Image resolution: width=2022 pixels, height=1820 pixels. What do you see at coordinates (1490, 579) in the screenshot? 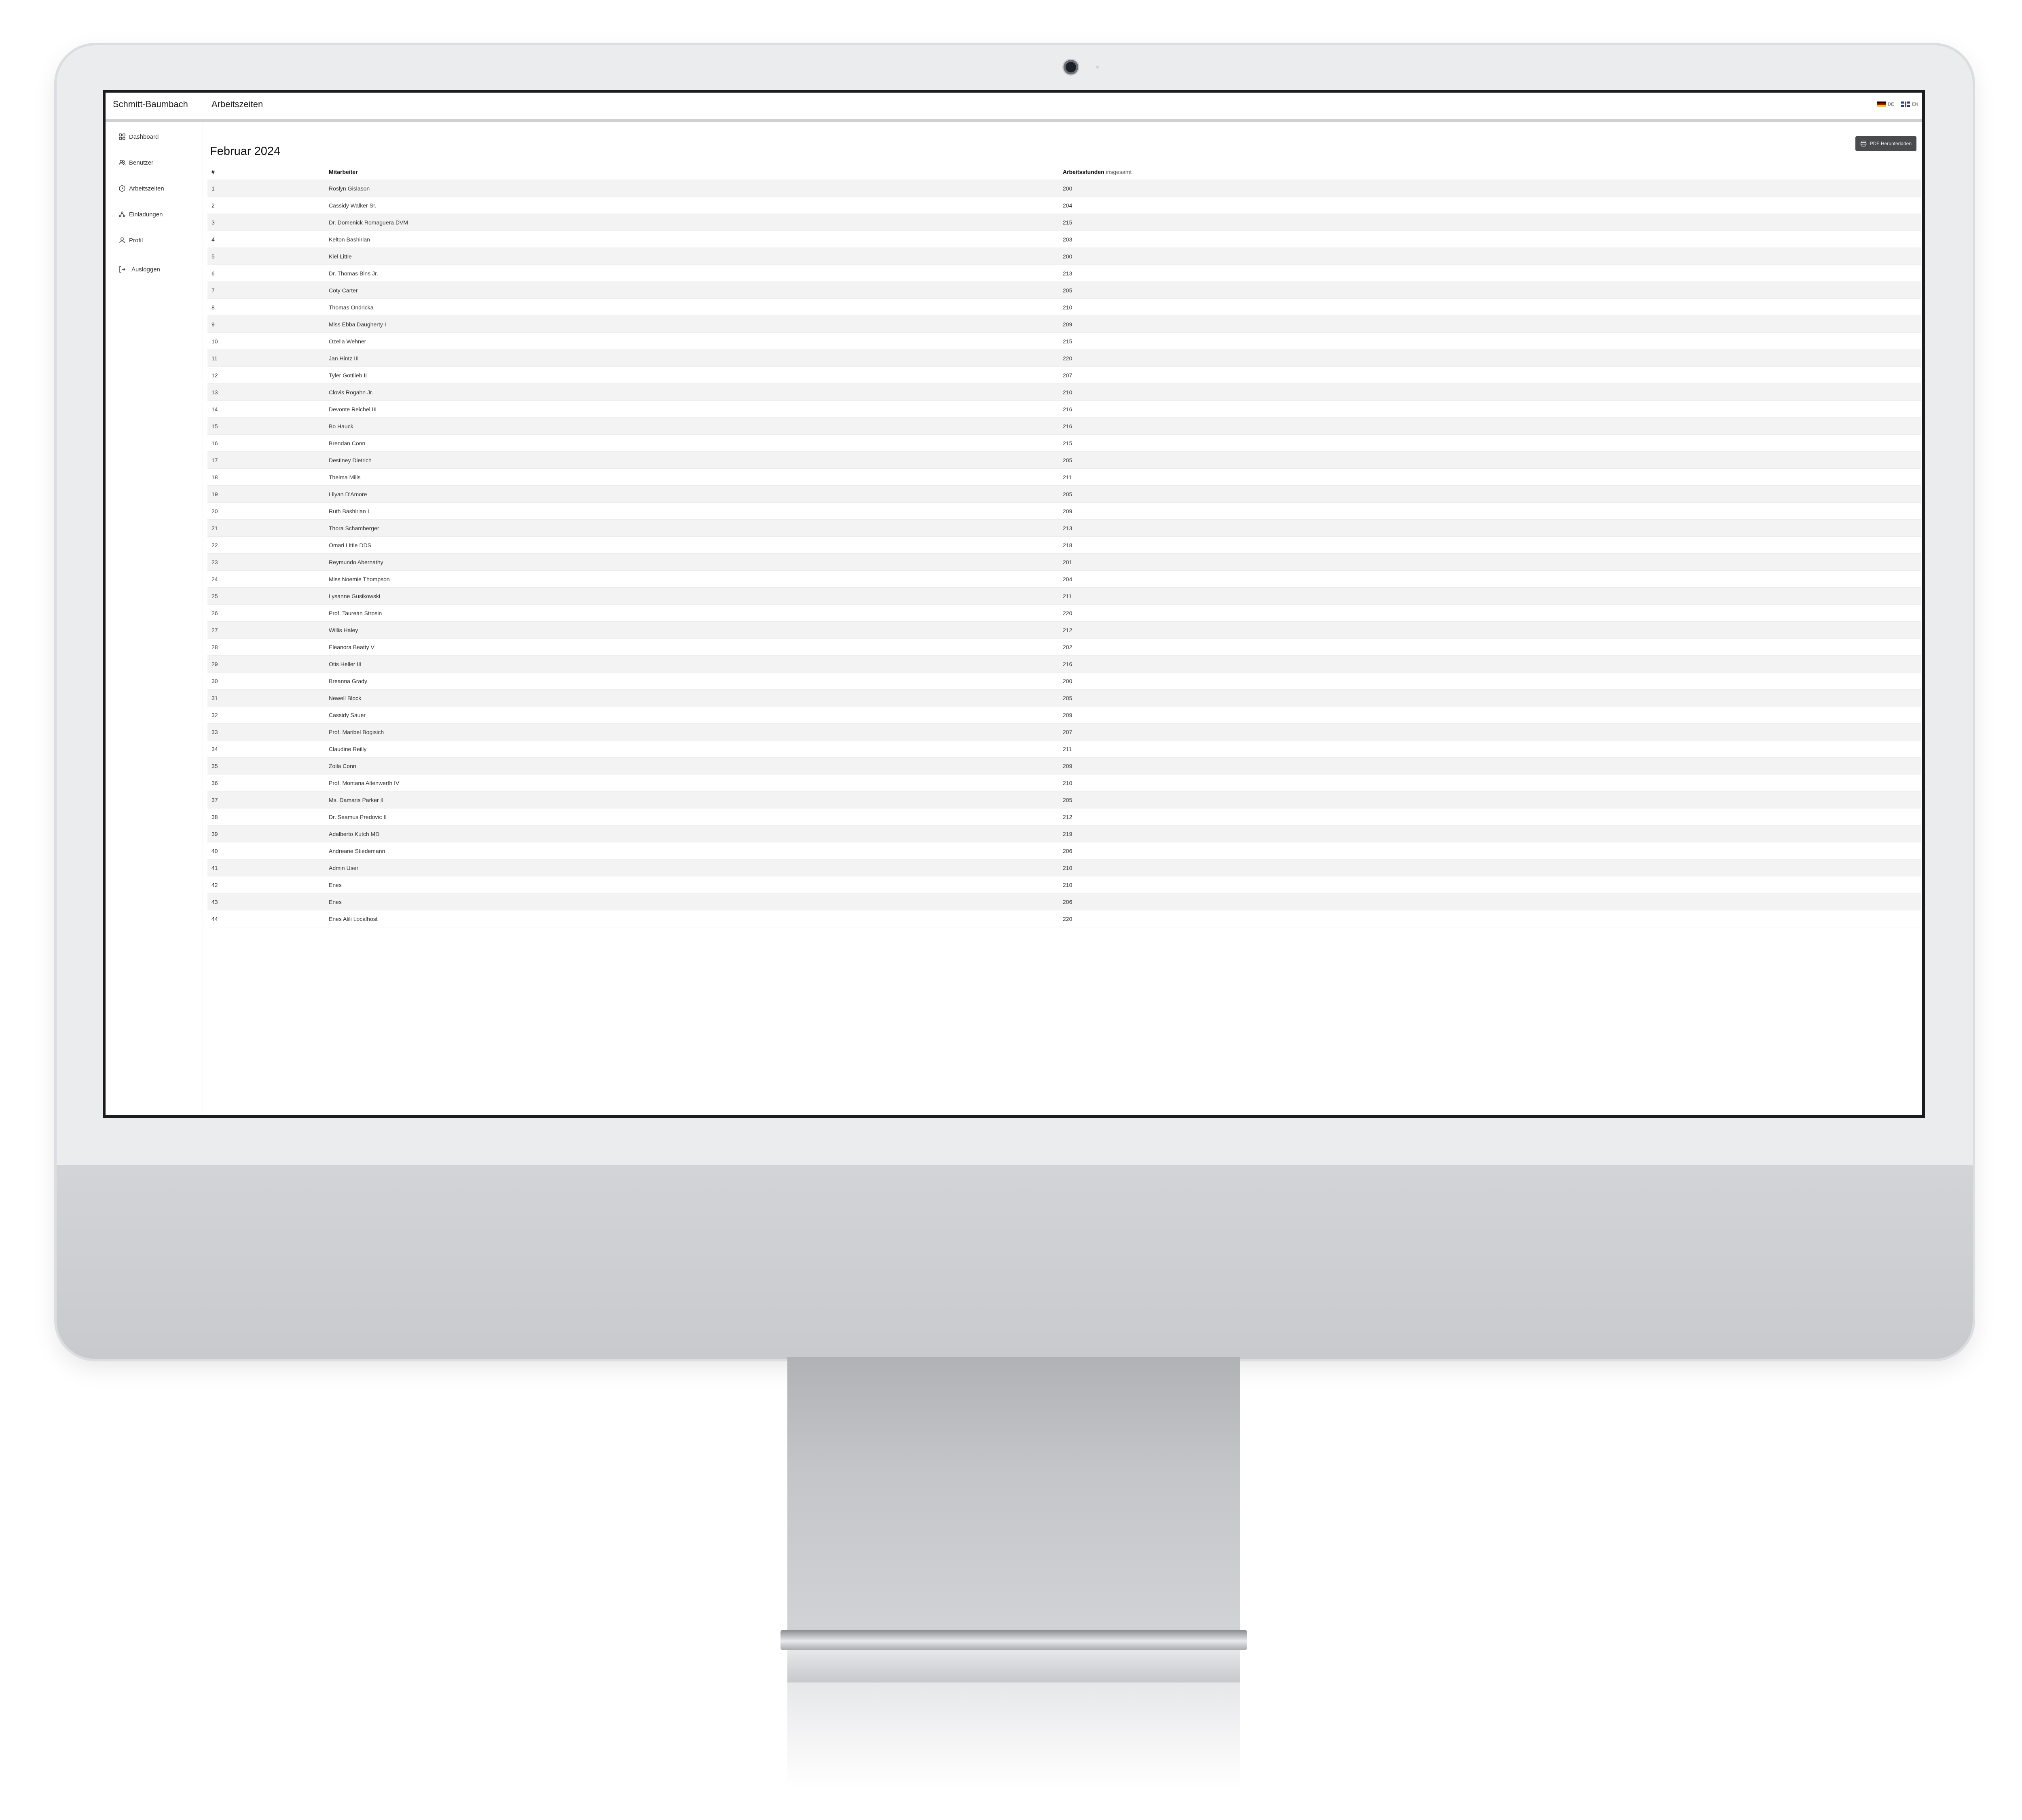
I see `cell-total-hours: 204` at bounding box center [1490, 579].